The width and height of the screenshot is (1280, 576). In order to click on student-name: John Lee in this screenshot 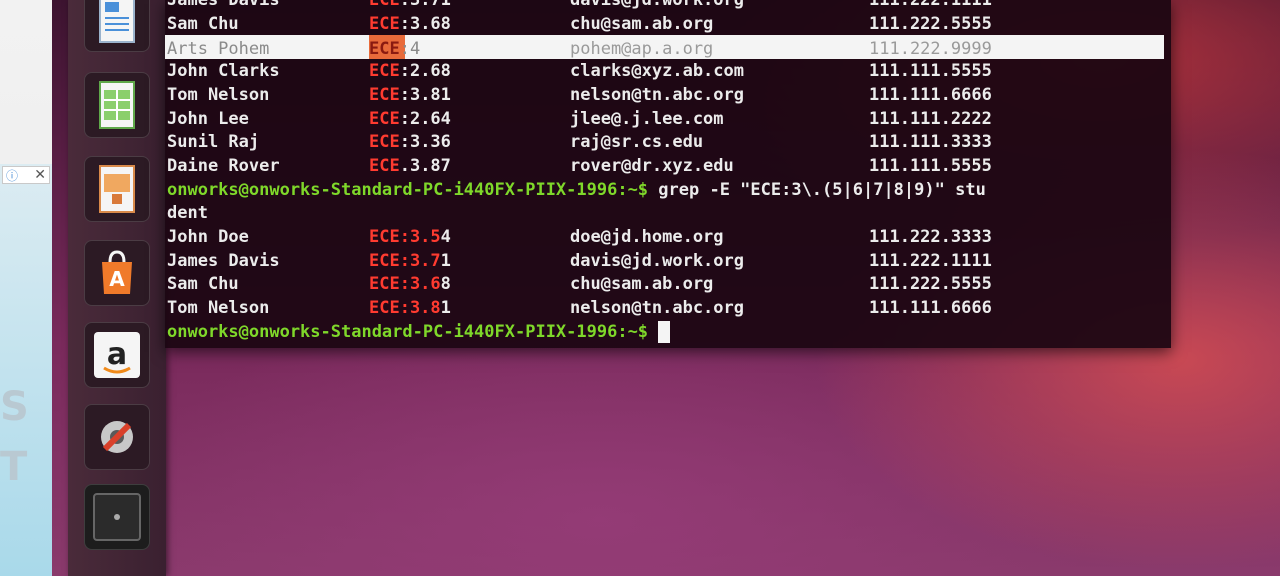, I will do `click(208, 118)`.